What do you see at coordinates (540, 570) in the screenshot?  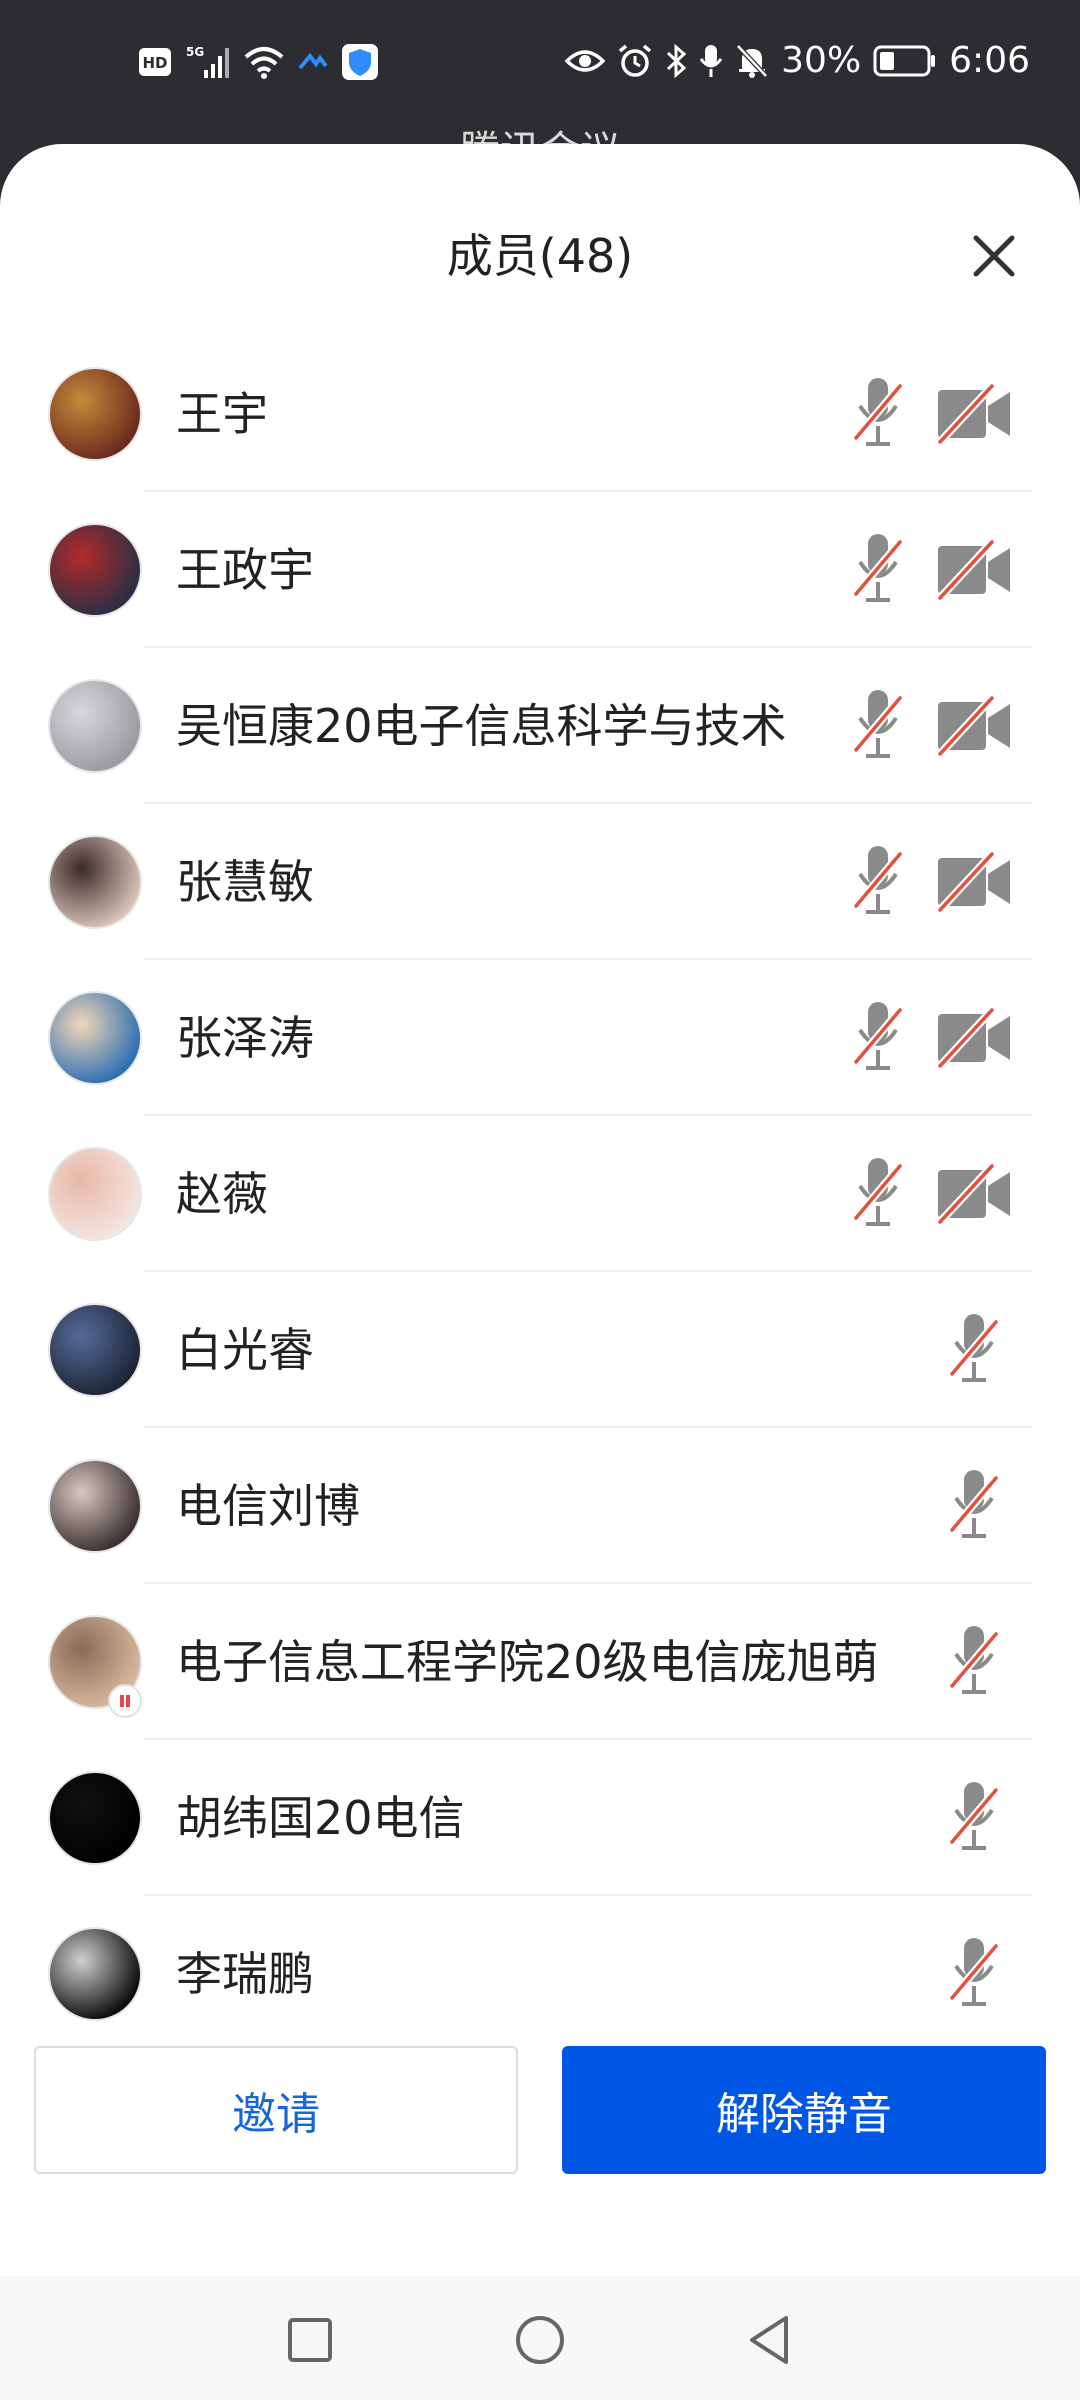 I see `member-row: 王政宇` at bounding box center [540, 570].